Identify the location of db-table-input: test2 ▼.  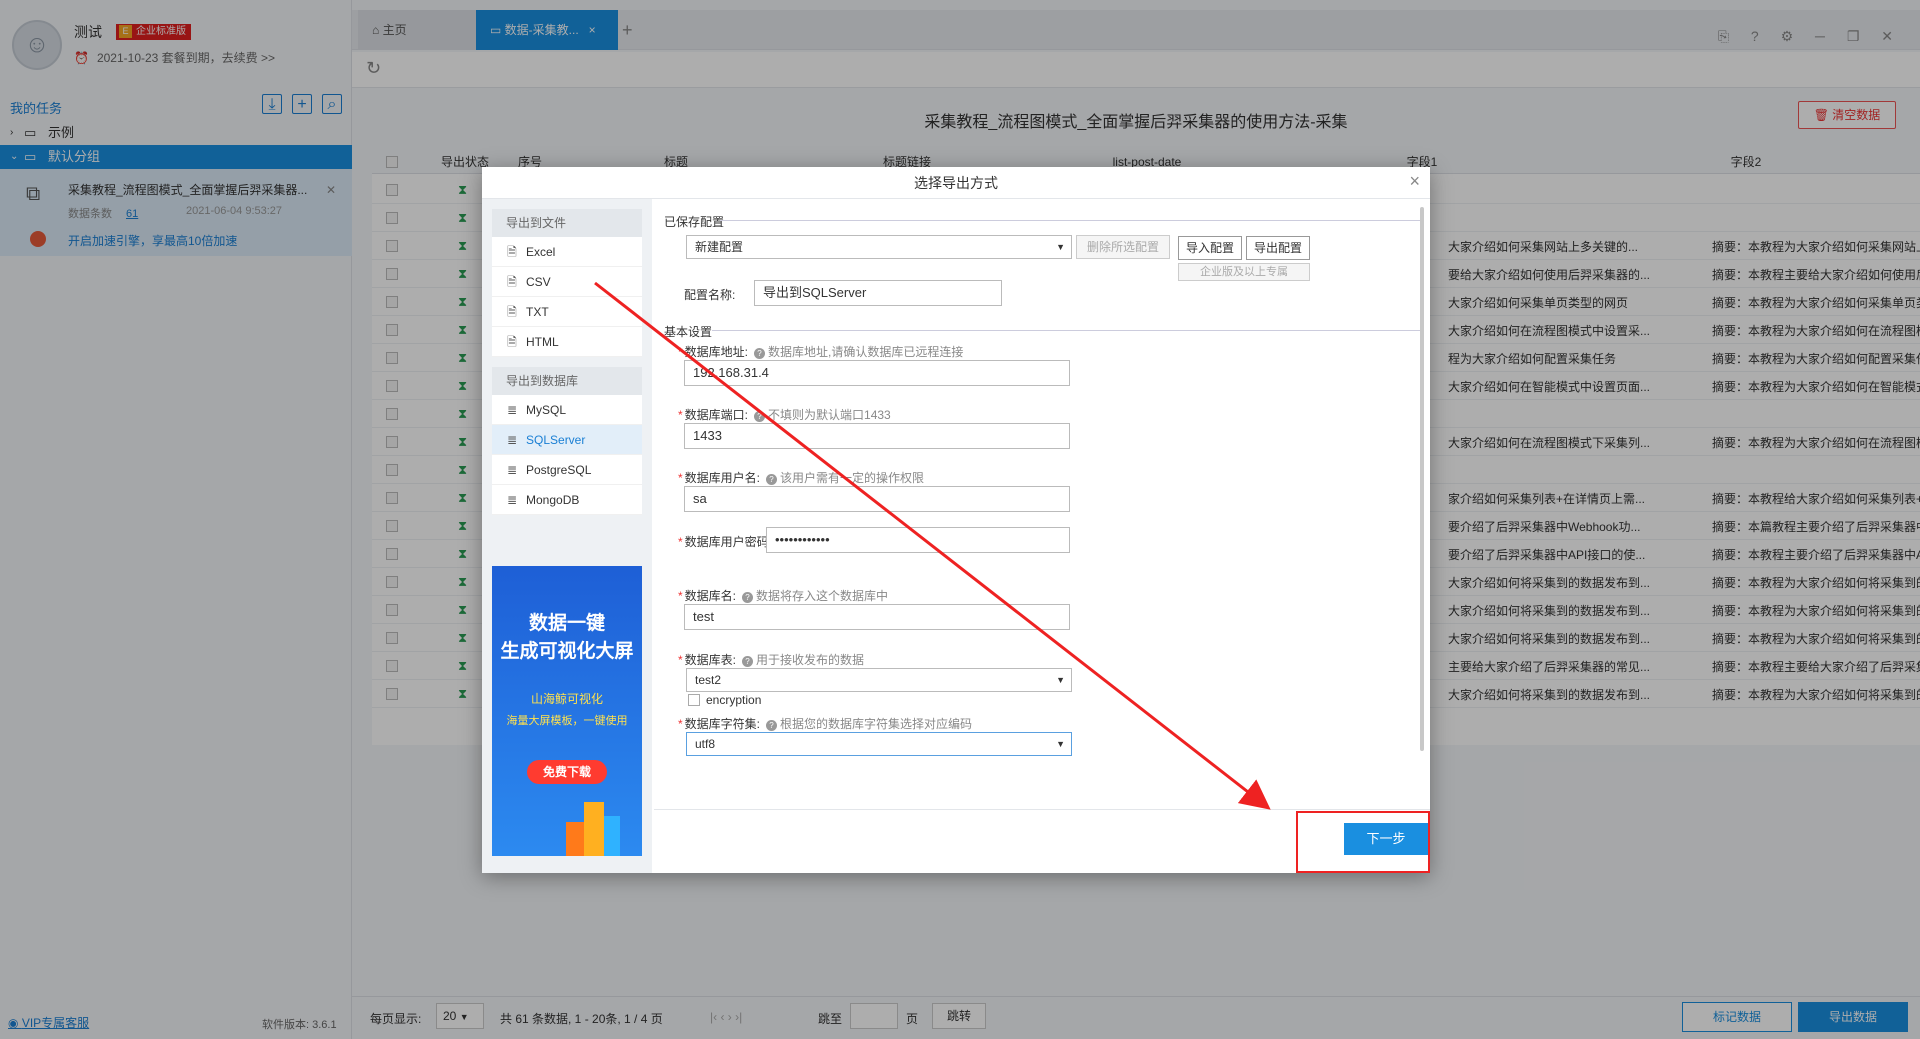
(879, 680).